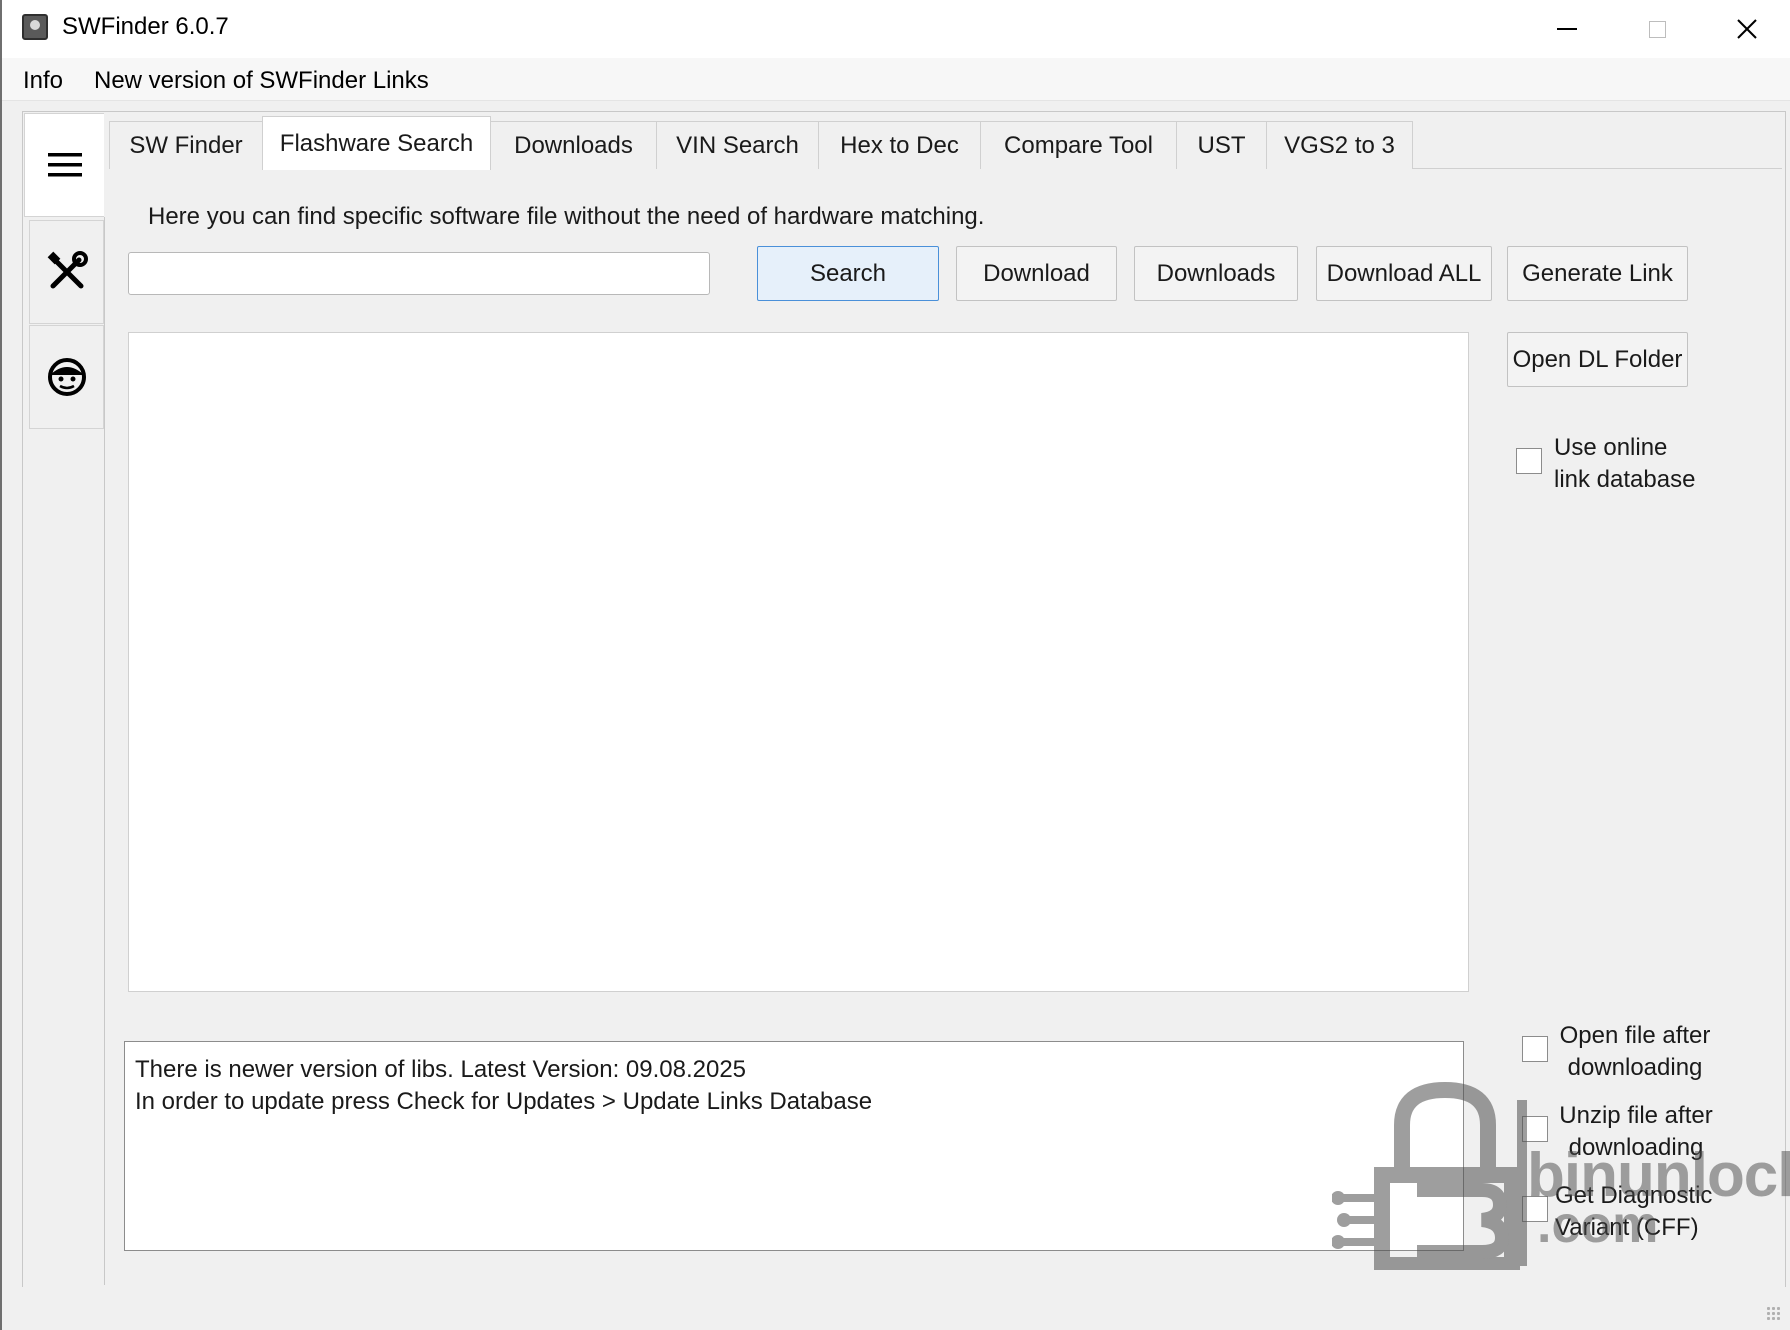  What do you see at coordinates (896, 79) in the screenshot?
I see `menu-bar: Info New version of SWFinder Links` at bounding box center [896, 79].